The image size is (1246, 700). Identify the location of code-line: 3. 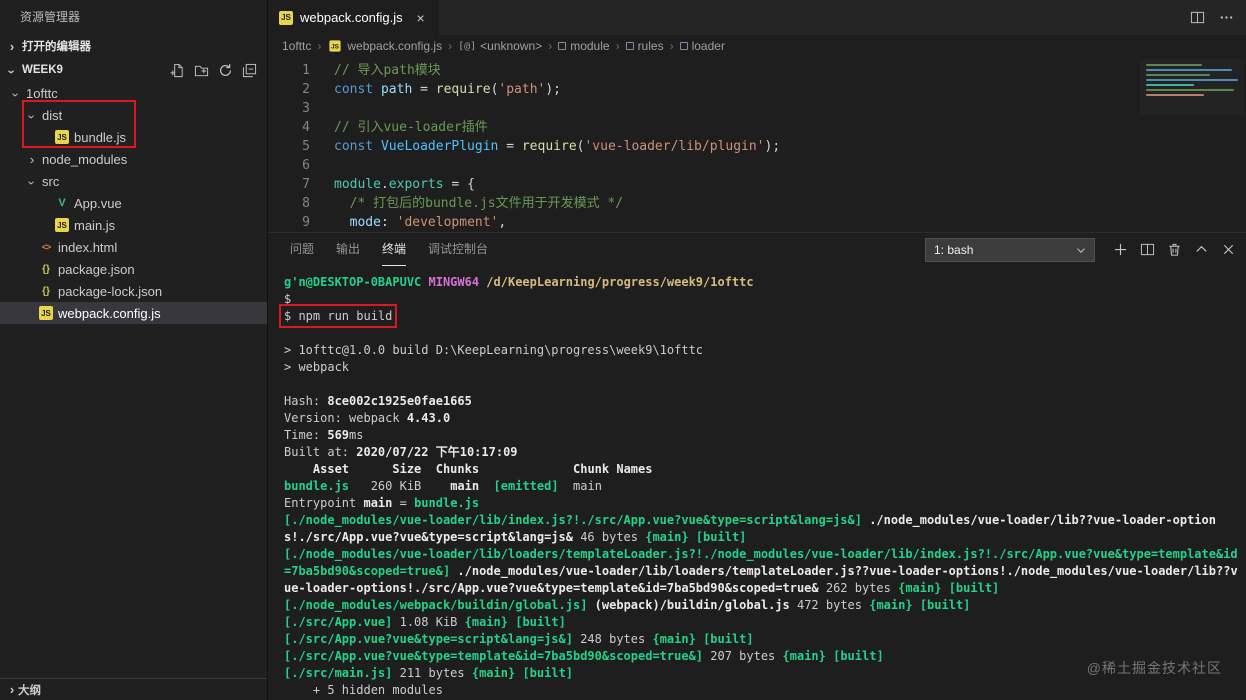
(757, 108).